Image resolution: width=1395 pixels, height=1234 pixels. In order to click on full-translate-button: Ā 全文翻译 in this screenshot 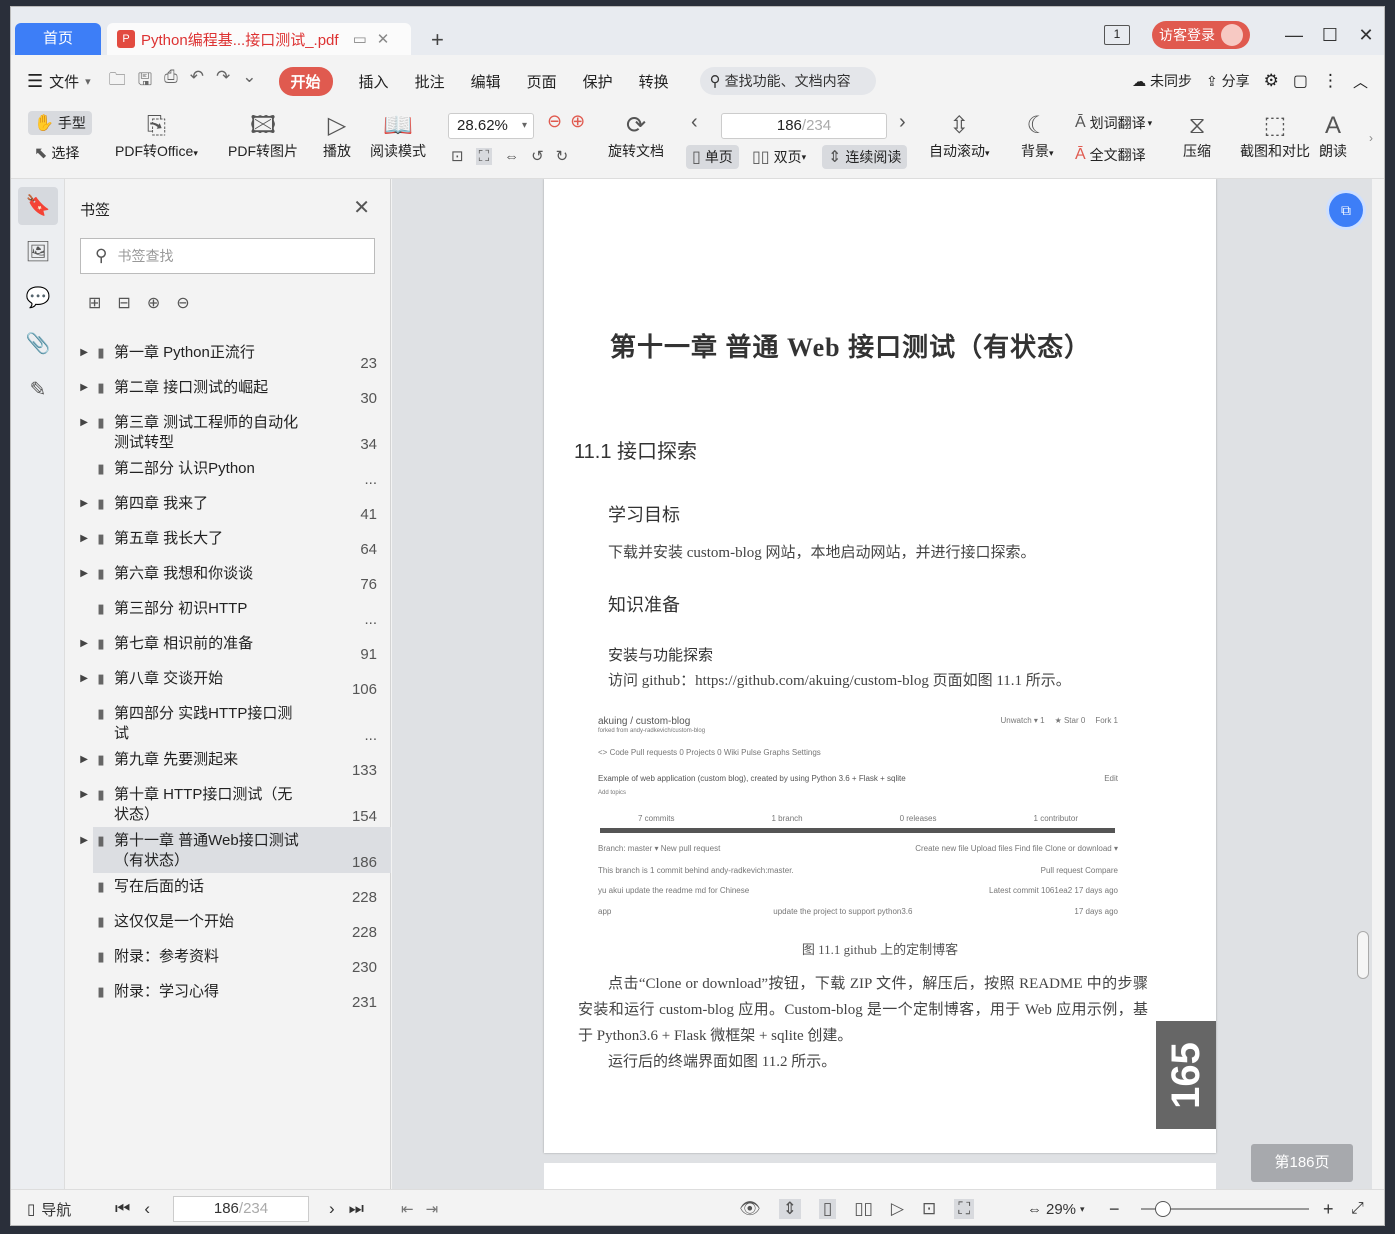, I will do `click(1110, 155)`.